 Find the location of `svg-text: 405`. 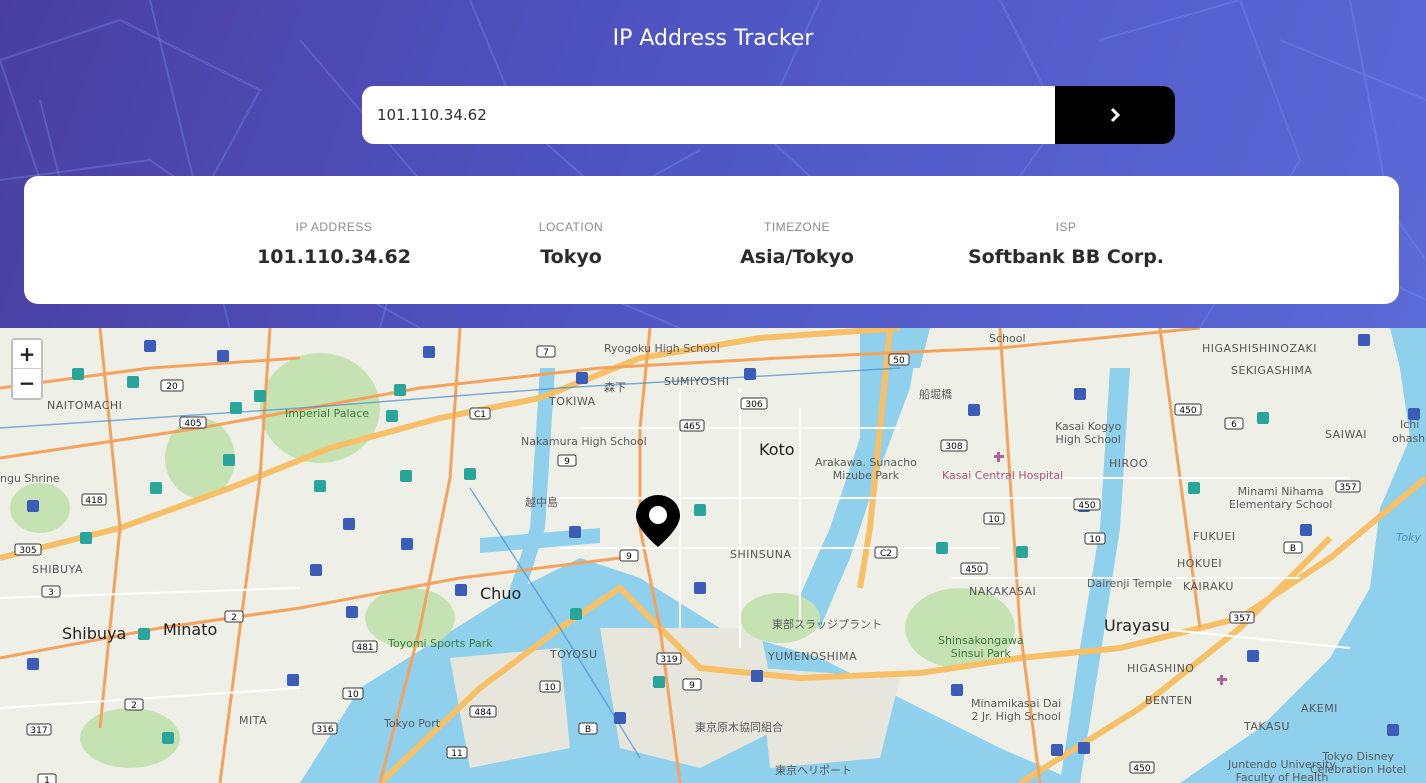

svg-text: 405 is located at coordinates (192, 424).